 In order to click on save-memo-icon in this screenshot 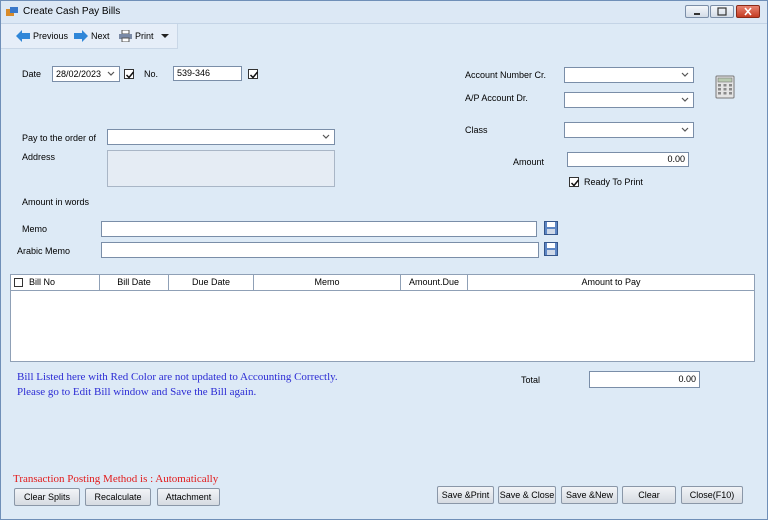, I will do `click(551, 228)`.